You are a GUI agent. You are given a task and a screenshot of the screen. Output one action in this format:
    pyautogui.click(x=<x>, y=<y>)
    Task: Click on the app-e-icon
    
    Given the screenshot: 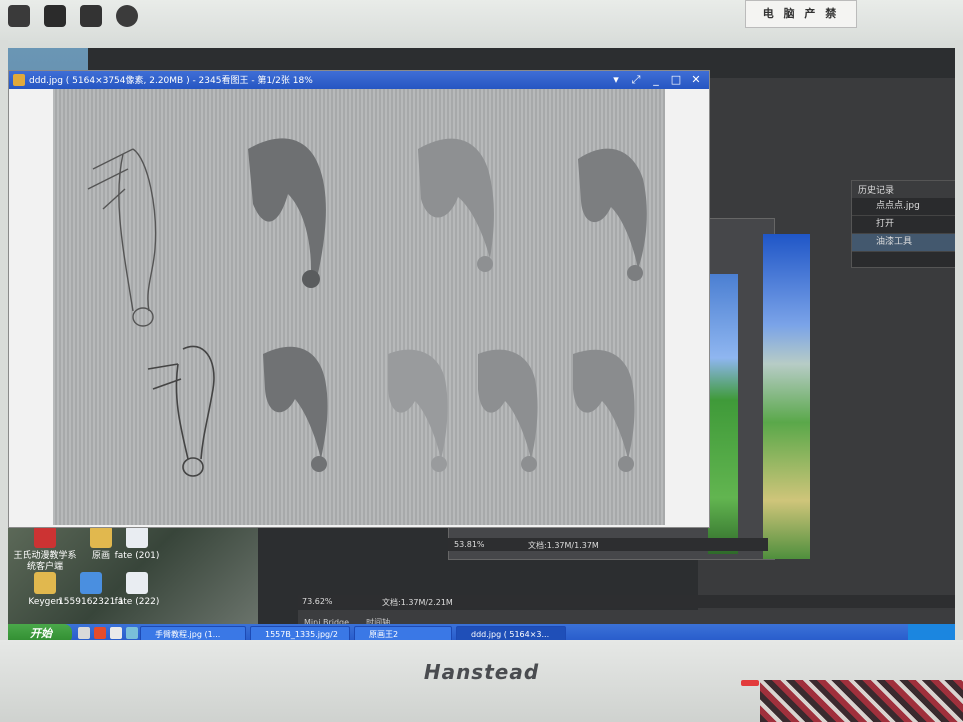 What is the action you would take?
    pyautogui.click(x=55, y=16)
    